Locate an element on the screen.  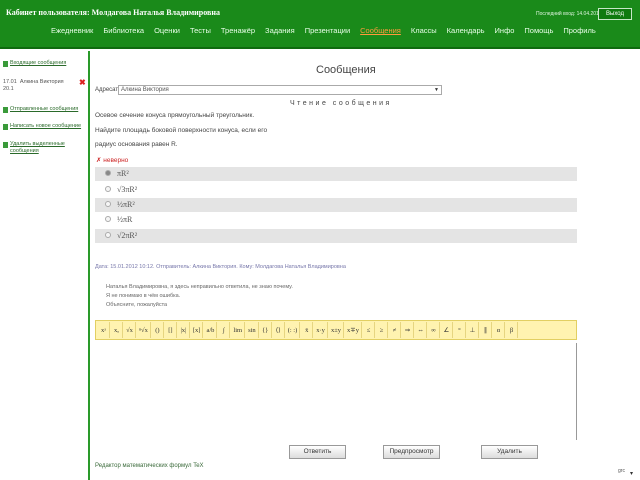
answer-option: √3πR² is located at coordinates (336, 190).